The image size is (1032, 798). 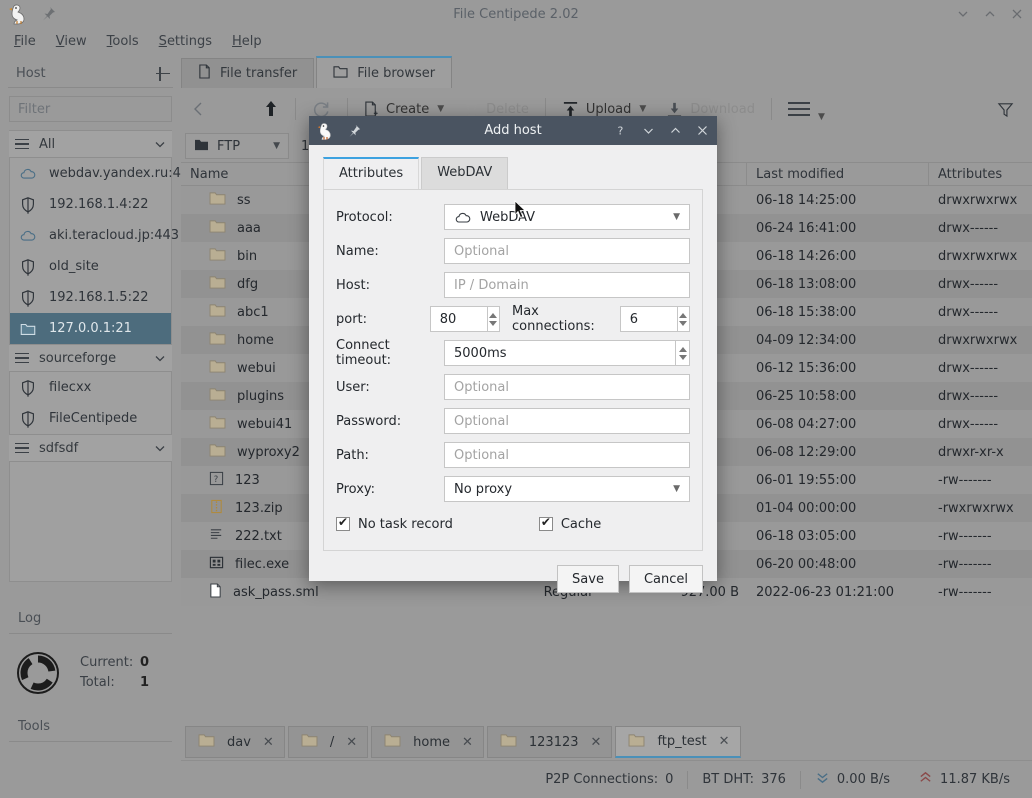 What do you see at coordinates (549, 742) in the screenshot?
I see `session-tab-123123: 123123 ✕` at bounding box center [549, 742].